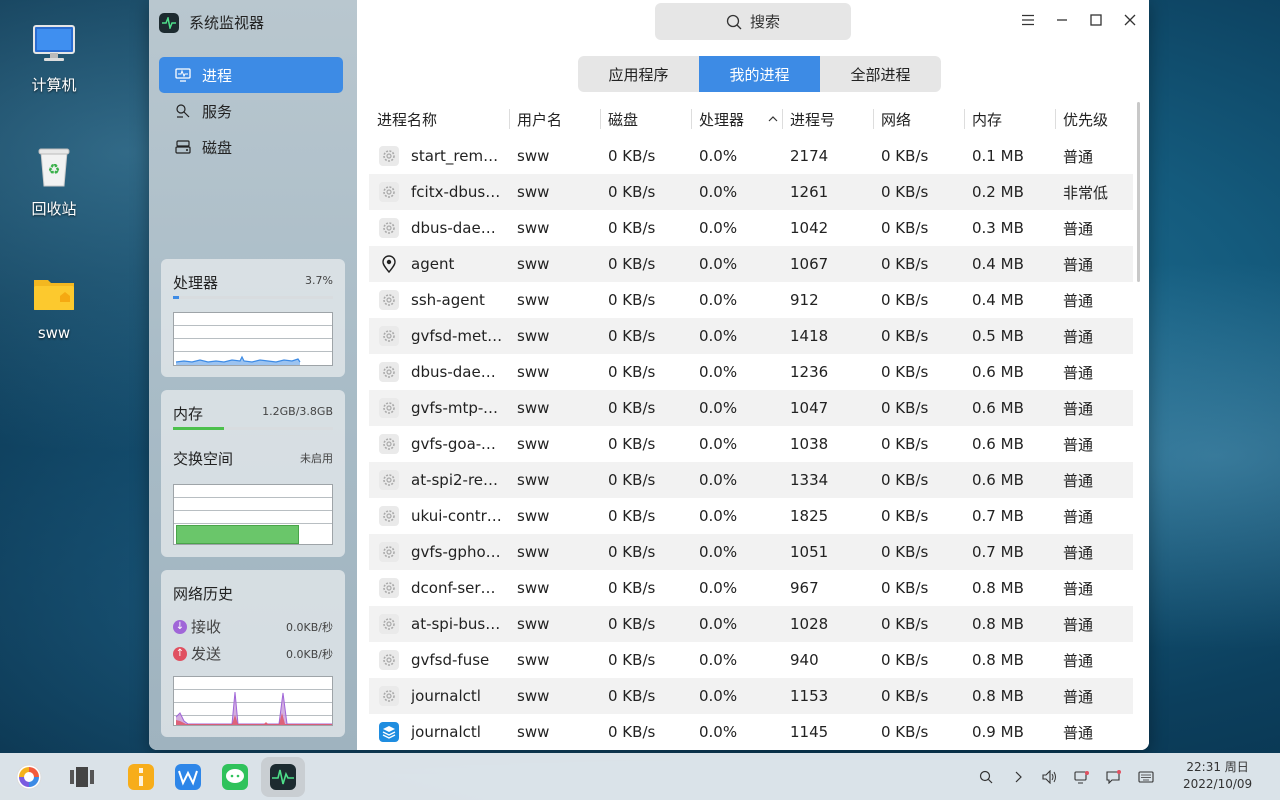 The image size is (1280, 800). What do you see at coordinates (1082, 777) in the screenshot?
I see `tray-network` at bounding box center [1082, 777].